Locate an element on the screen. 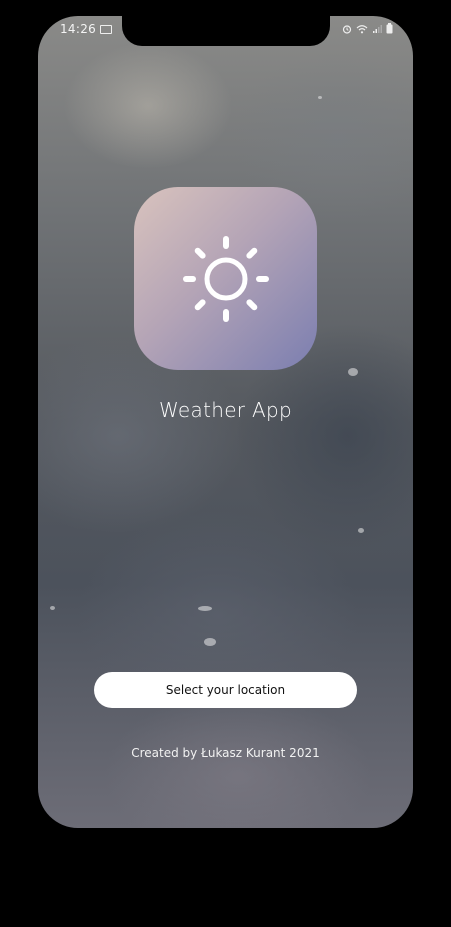 This screenshot has height=927, width=451. app-logo is located at coordinates (225, 278).